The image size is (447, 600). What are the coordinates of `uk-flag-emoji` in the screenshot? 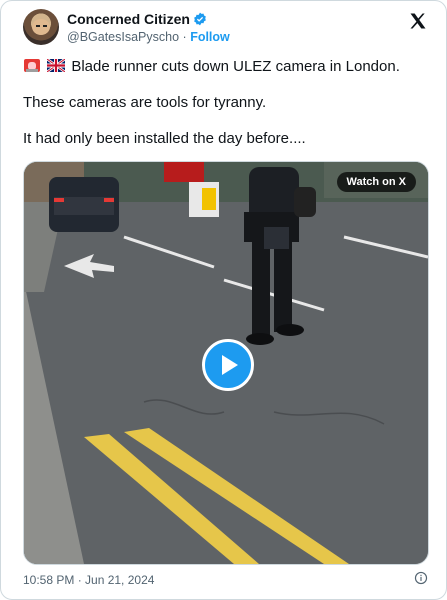 It's located at (56, 65).